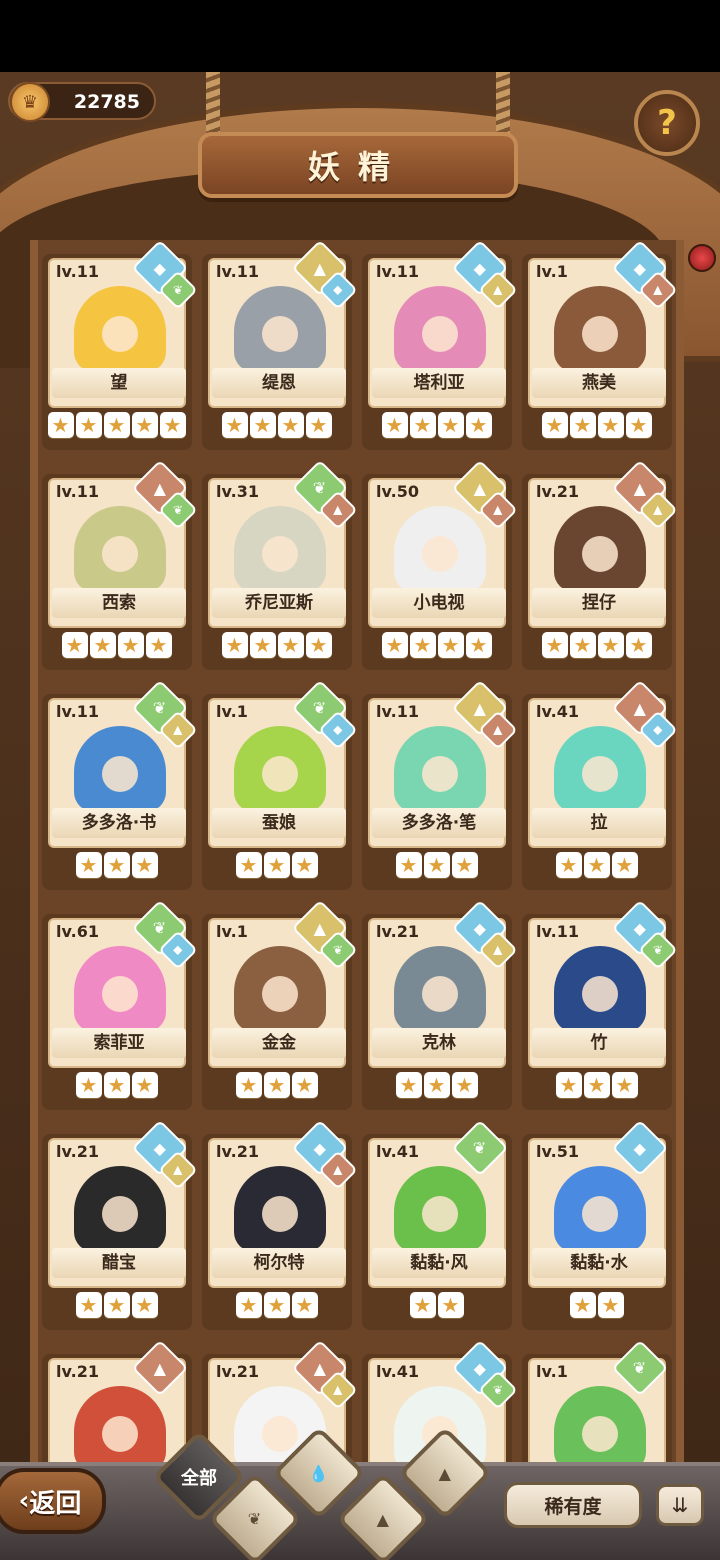  Describe the element at coordinates (279, 1263) in the screenshot. I see `fairy-name: 柯尔特` at that location.